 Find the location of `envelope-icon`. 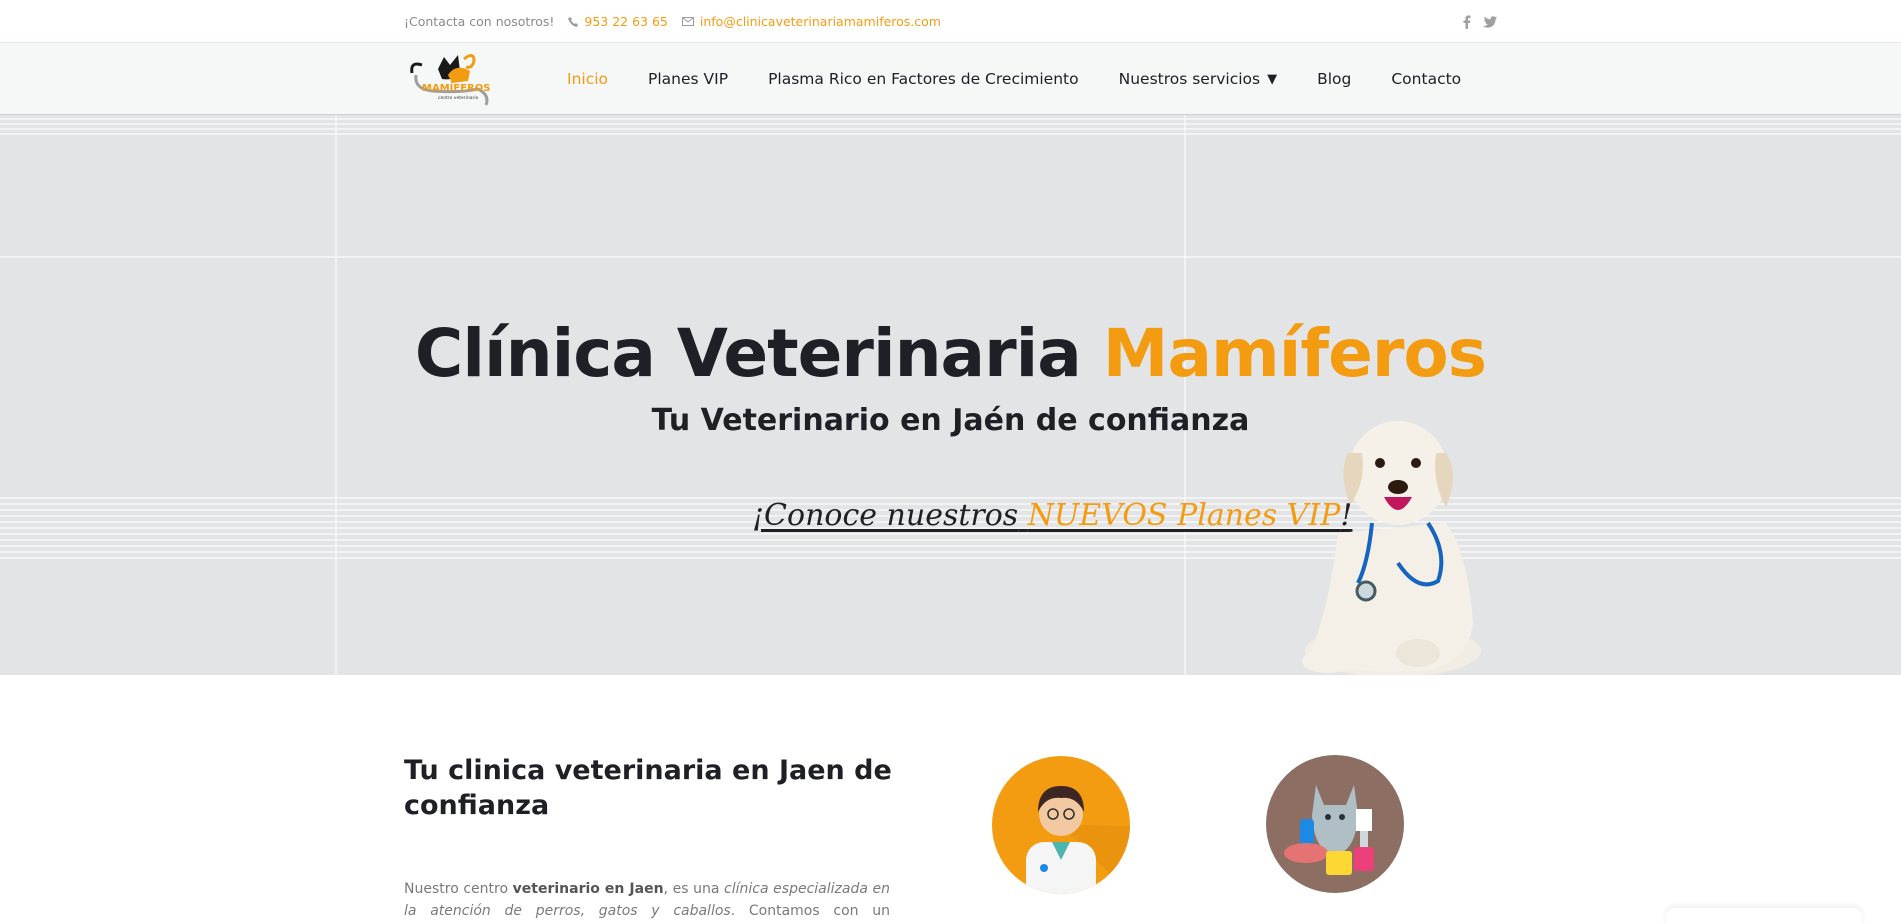

envelope-icon is located at coordinates (687, 21).